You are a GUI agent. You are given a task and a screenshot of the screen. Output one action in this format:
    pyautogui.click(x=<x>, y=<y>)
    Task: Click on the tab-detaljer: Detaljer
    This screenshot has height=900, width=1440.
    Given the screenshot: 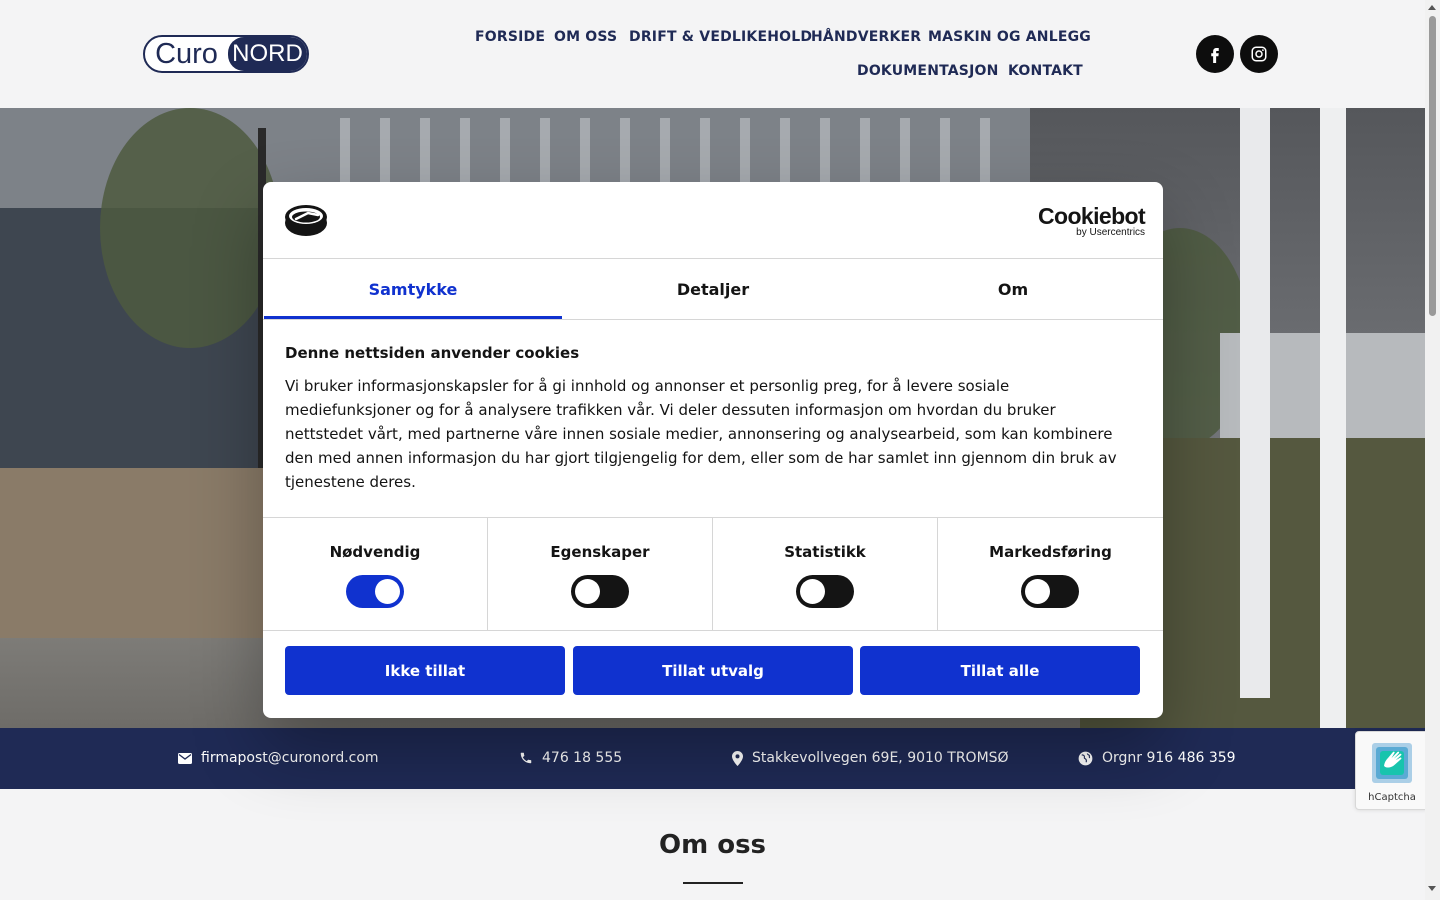 What is the action you would take?
    pyautogui.click(x=713, y=289)
    